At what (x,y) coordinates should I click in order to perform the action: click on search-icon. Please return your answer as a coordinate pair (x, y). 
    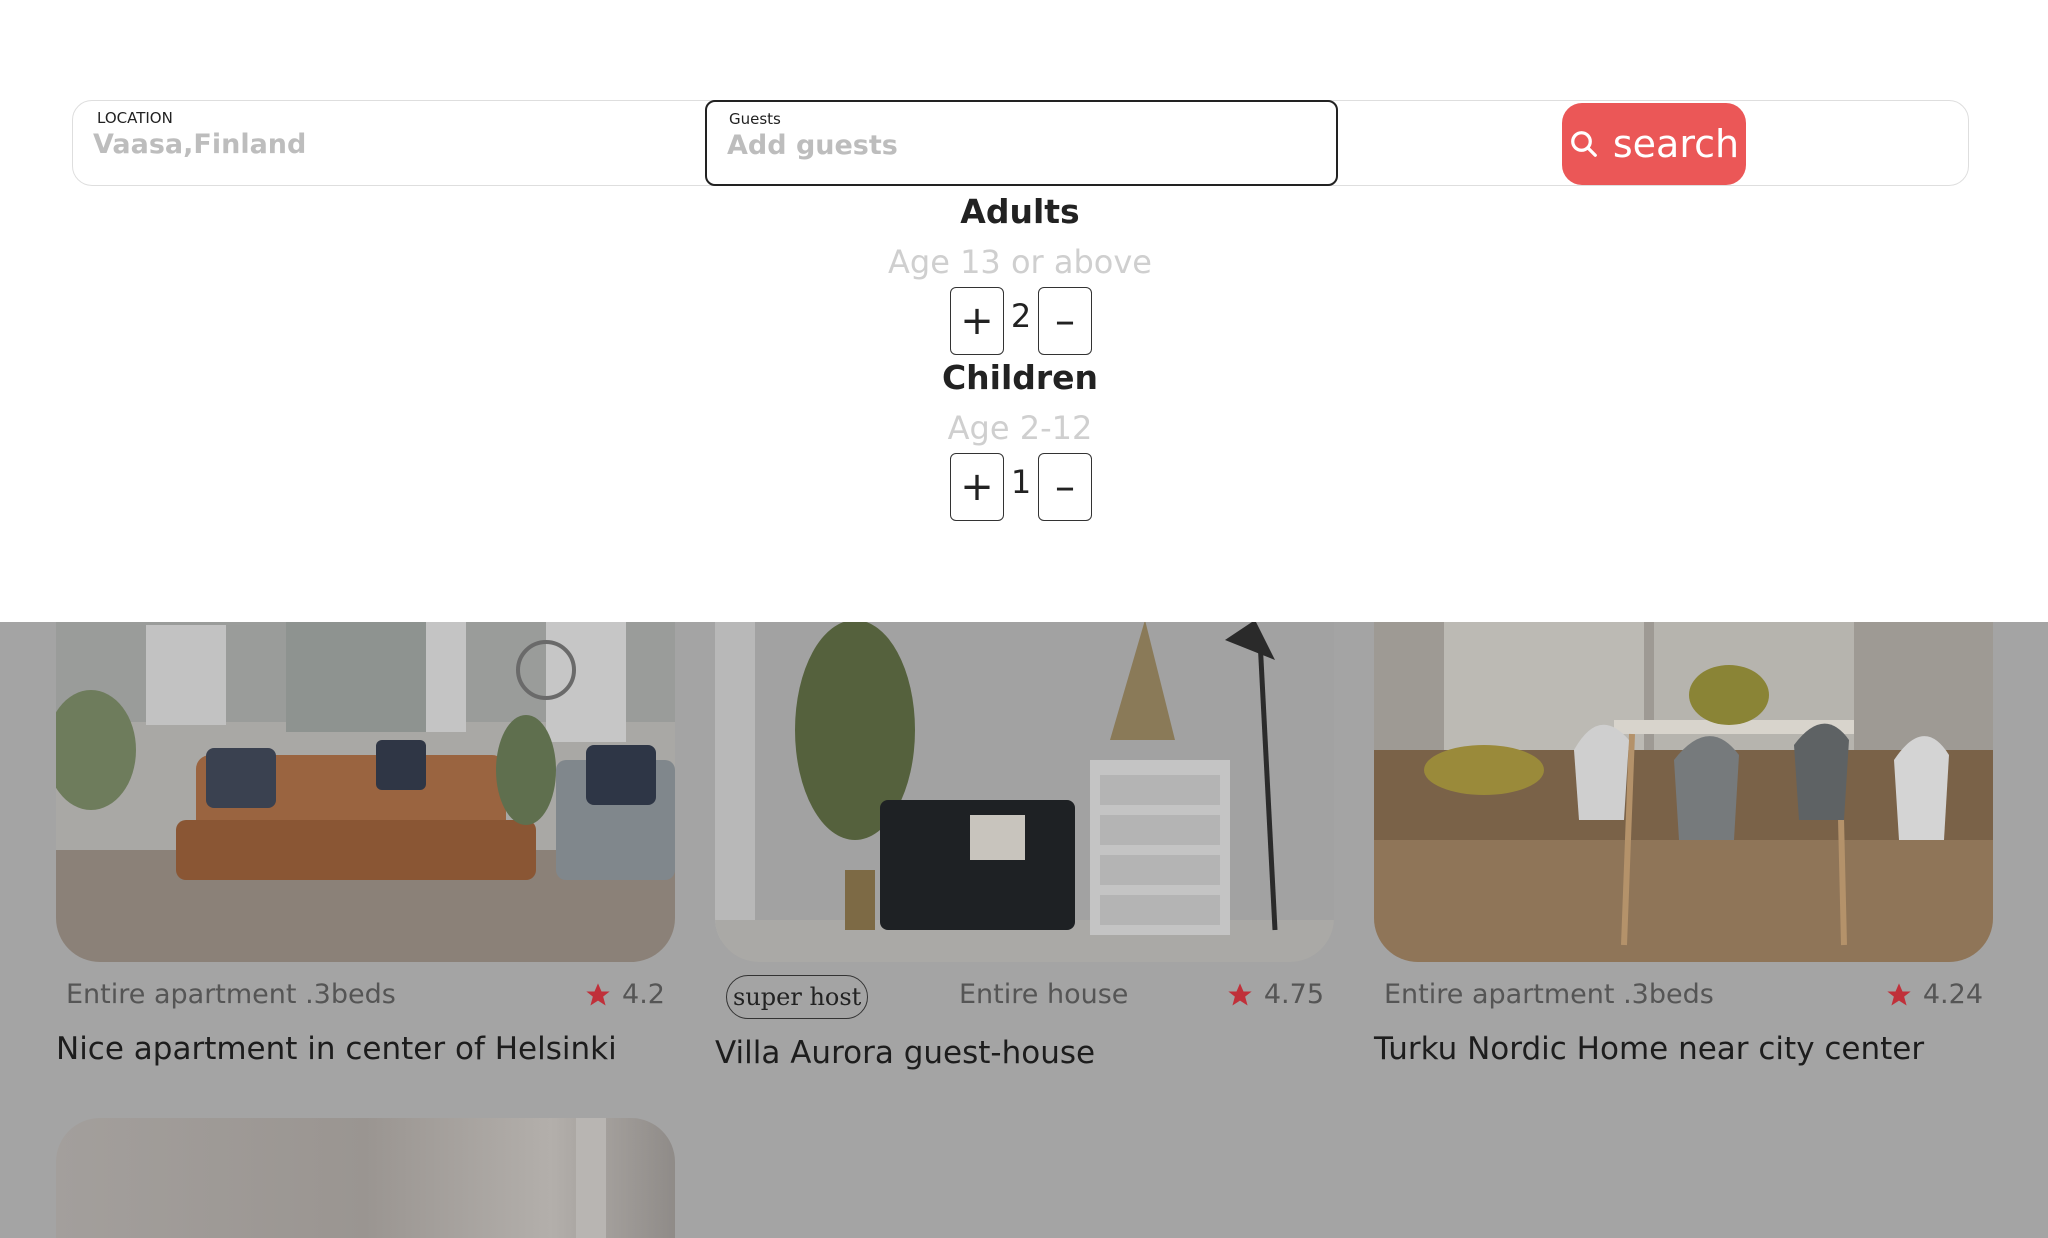
    Looking at the image, I should click on (1584, 144).